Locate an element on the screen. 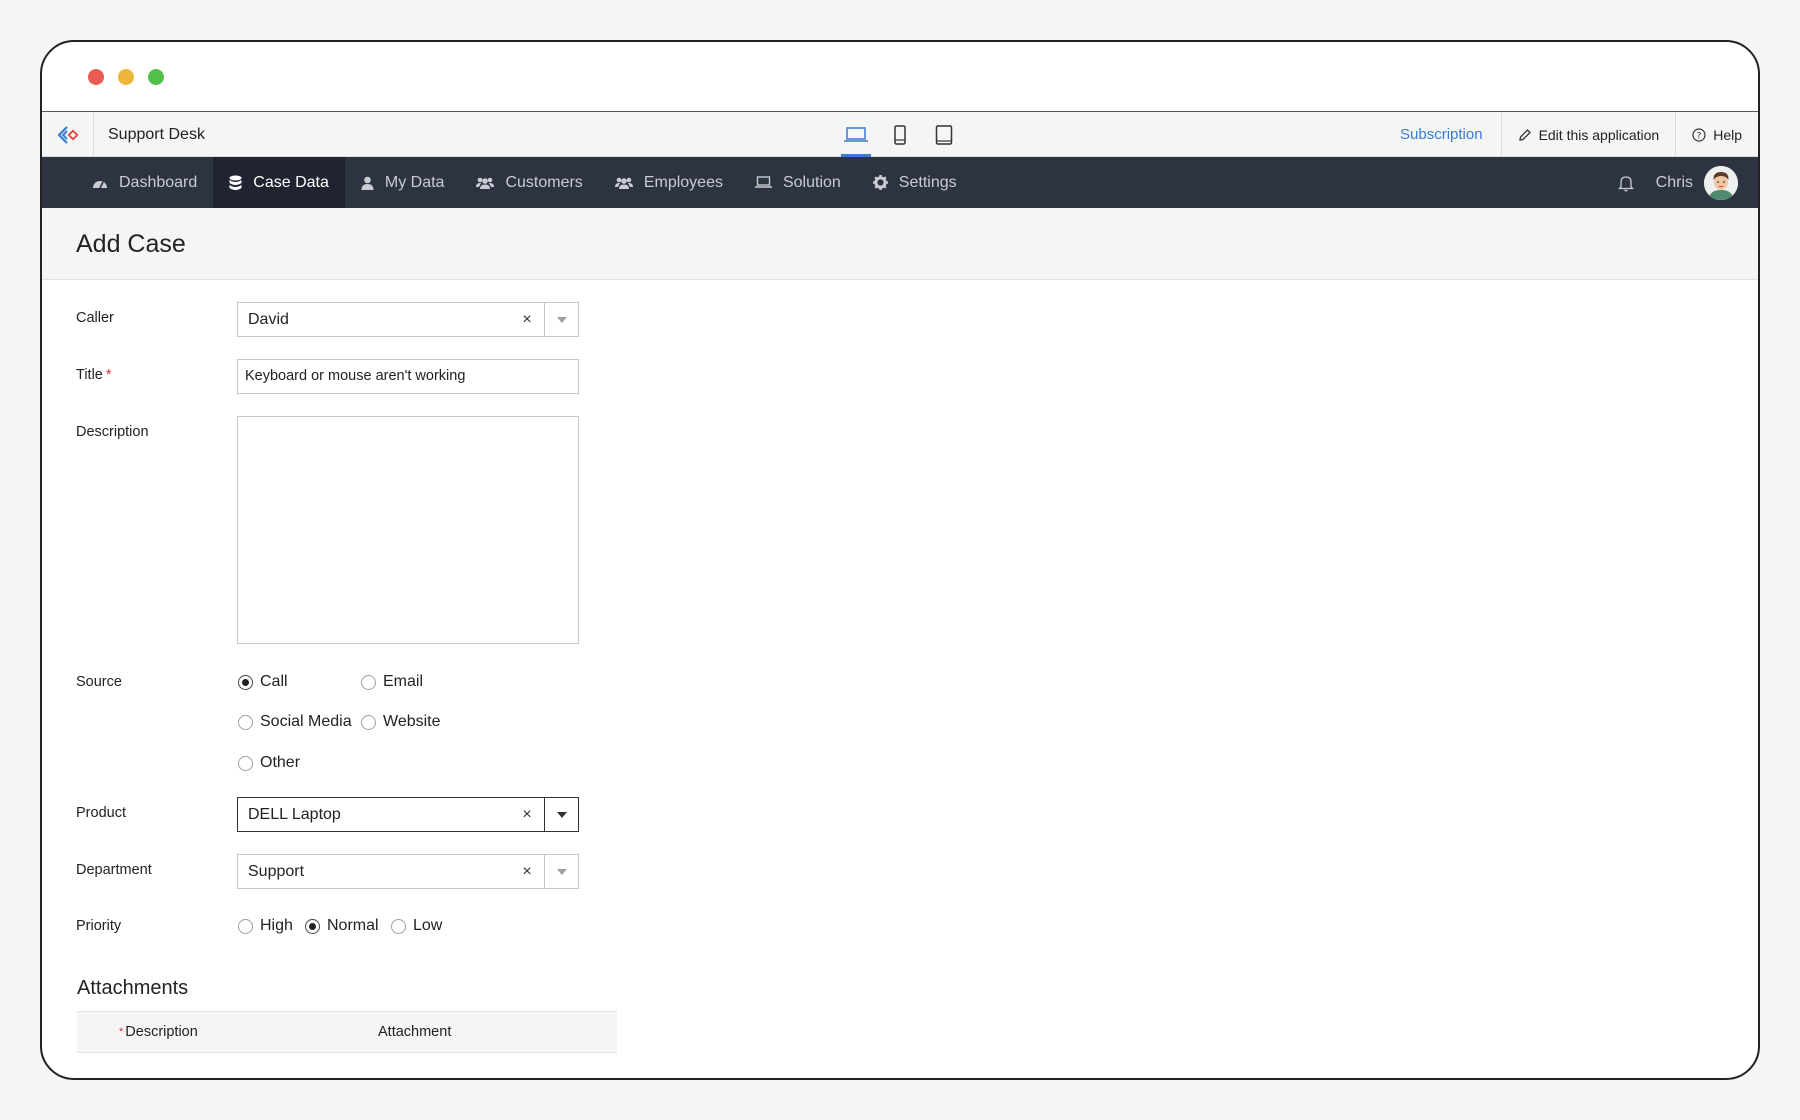  radio-label: Low is located at coordinates (428, 925).